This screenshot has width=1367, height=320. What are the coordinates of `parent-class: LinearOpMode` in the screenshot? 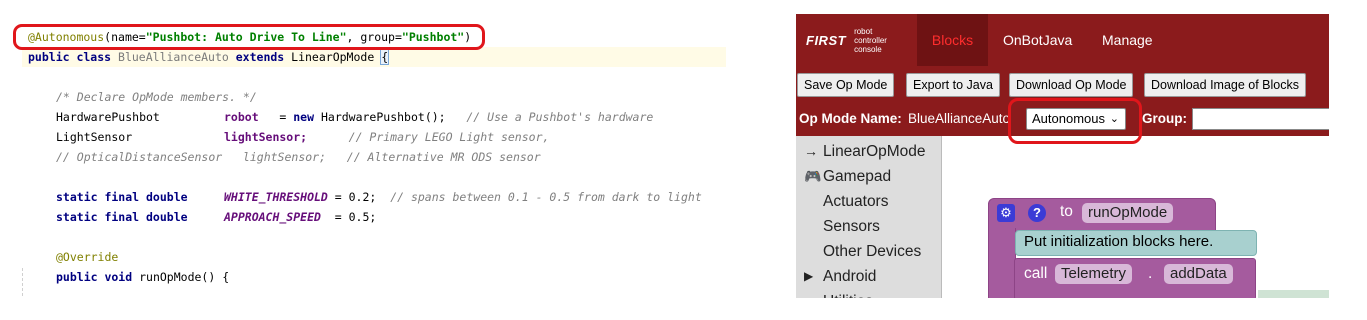 It's located at (333, 57).